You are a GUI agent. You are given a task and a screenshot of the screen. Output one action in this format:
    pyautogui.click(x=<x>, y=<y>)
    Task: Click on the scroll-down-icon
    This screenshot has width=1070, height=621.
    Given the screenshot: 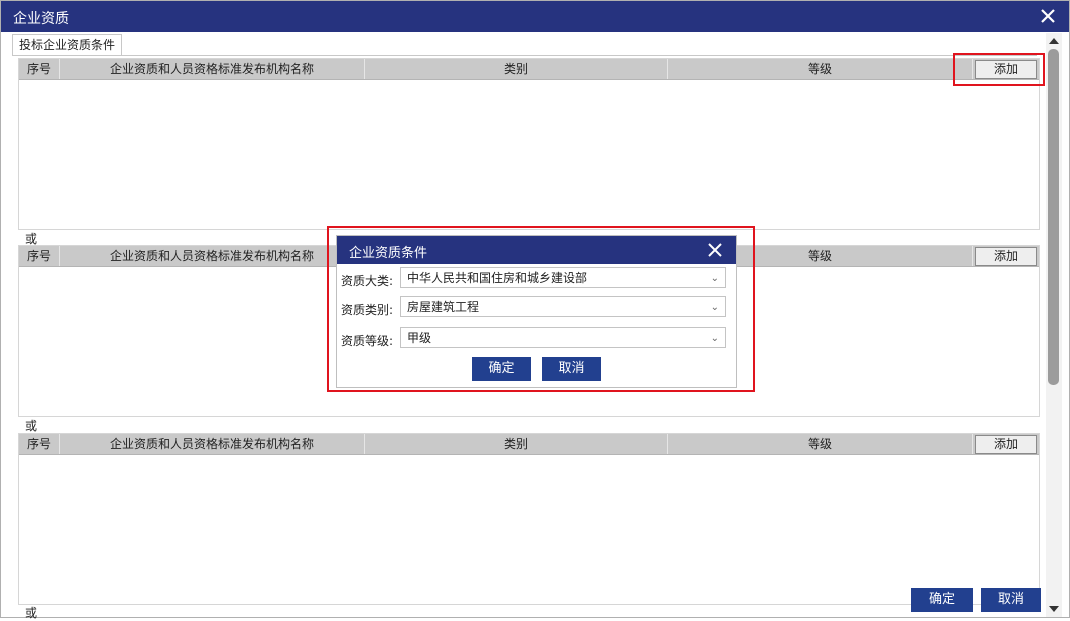 What is the action you would take?
    pyautogui.click(x=1054, y=609)
    